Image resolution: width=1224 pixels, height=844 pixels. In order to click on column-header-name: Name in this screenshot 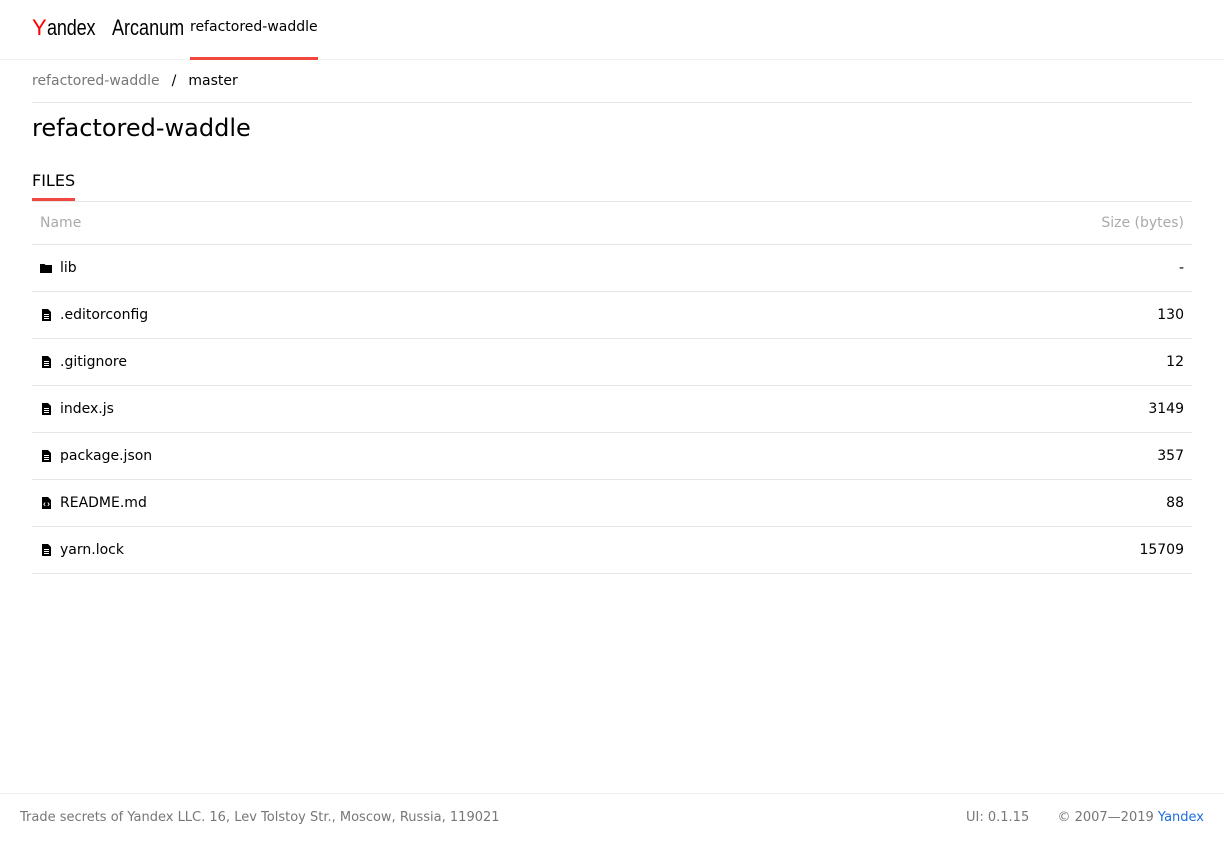, I will do `click(60, 223)`.